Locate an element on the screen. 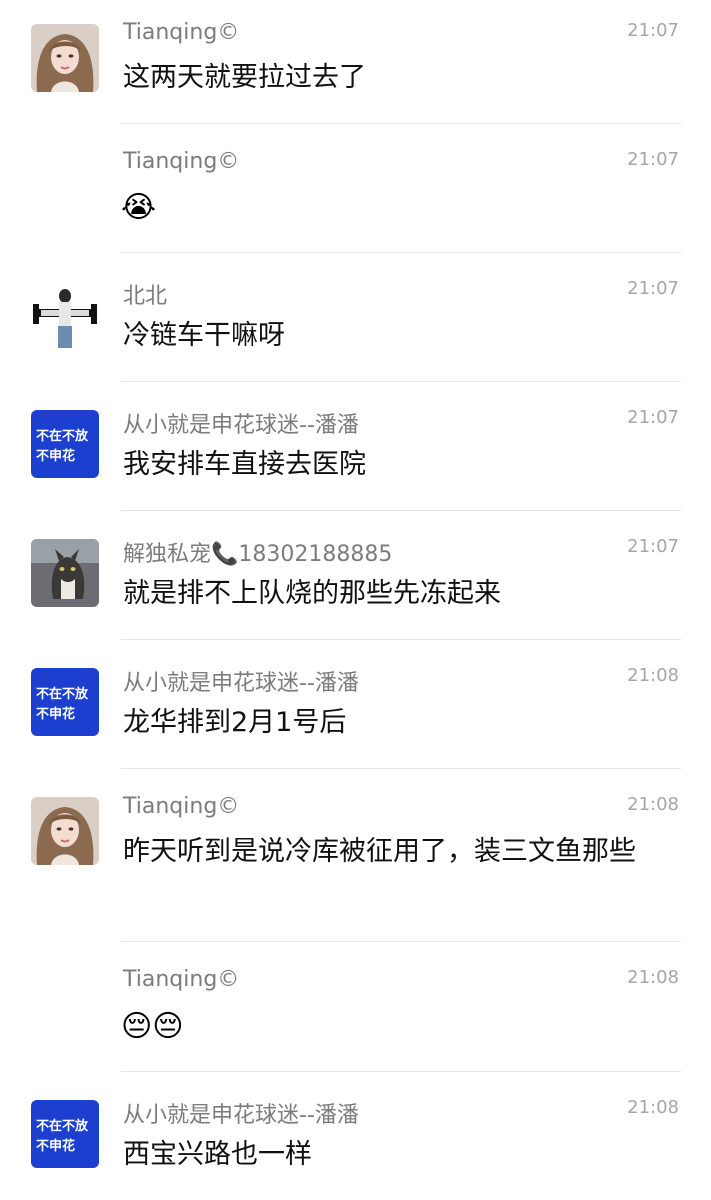 The width and height of the screenshot is (711, 1200). message-text: 西宝兴路也一样 is located at coordinates (217, 1154).